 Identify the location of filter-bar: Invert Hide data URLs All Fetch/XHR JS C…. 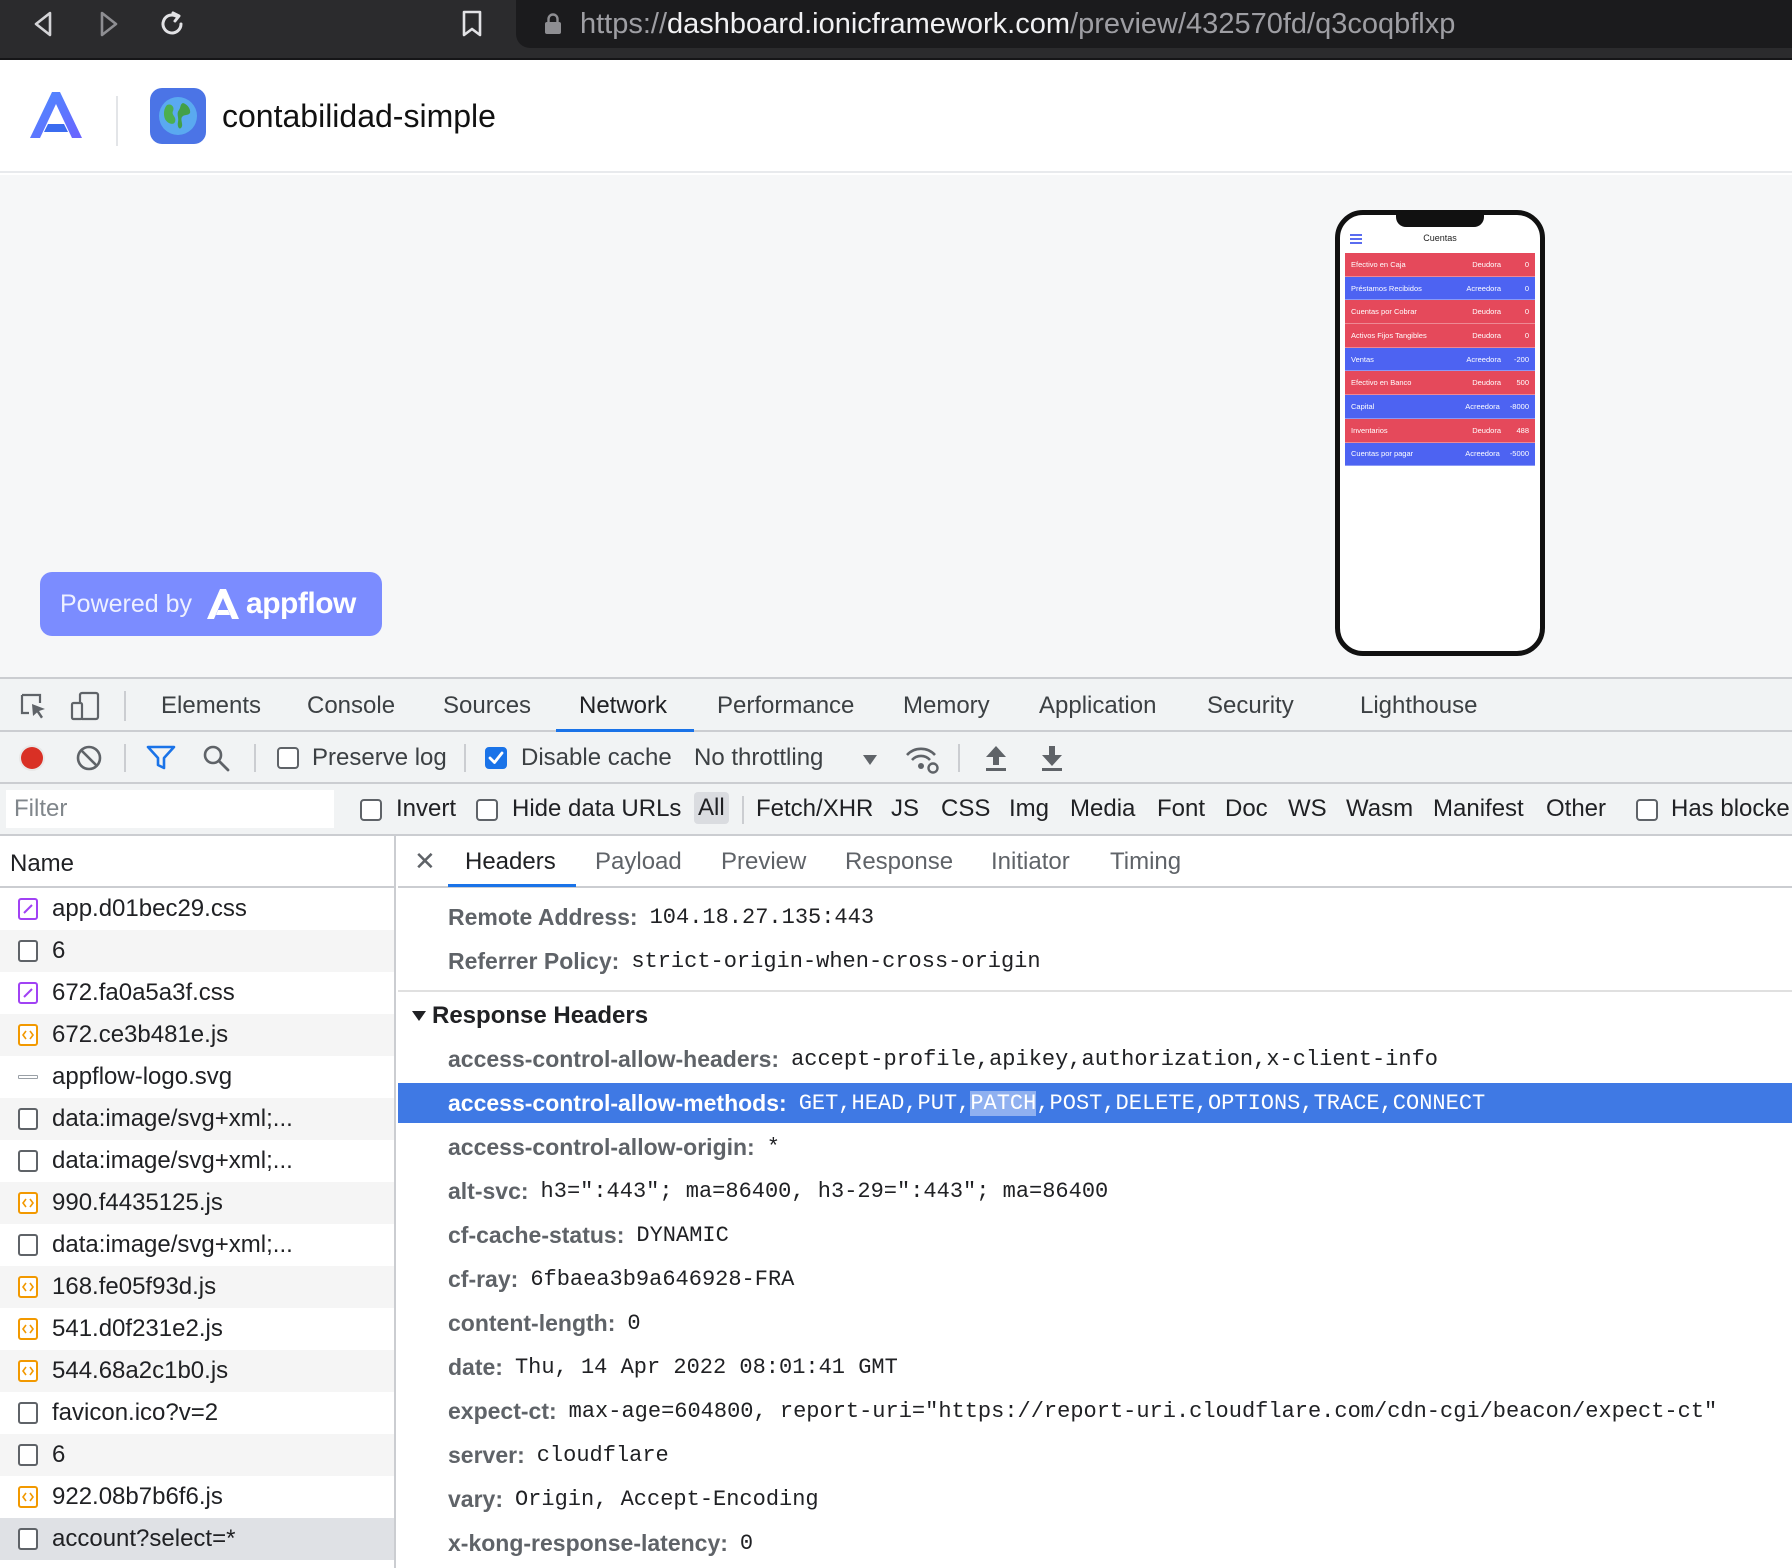
(896, 810).